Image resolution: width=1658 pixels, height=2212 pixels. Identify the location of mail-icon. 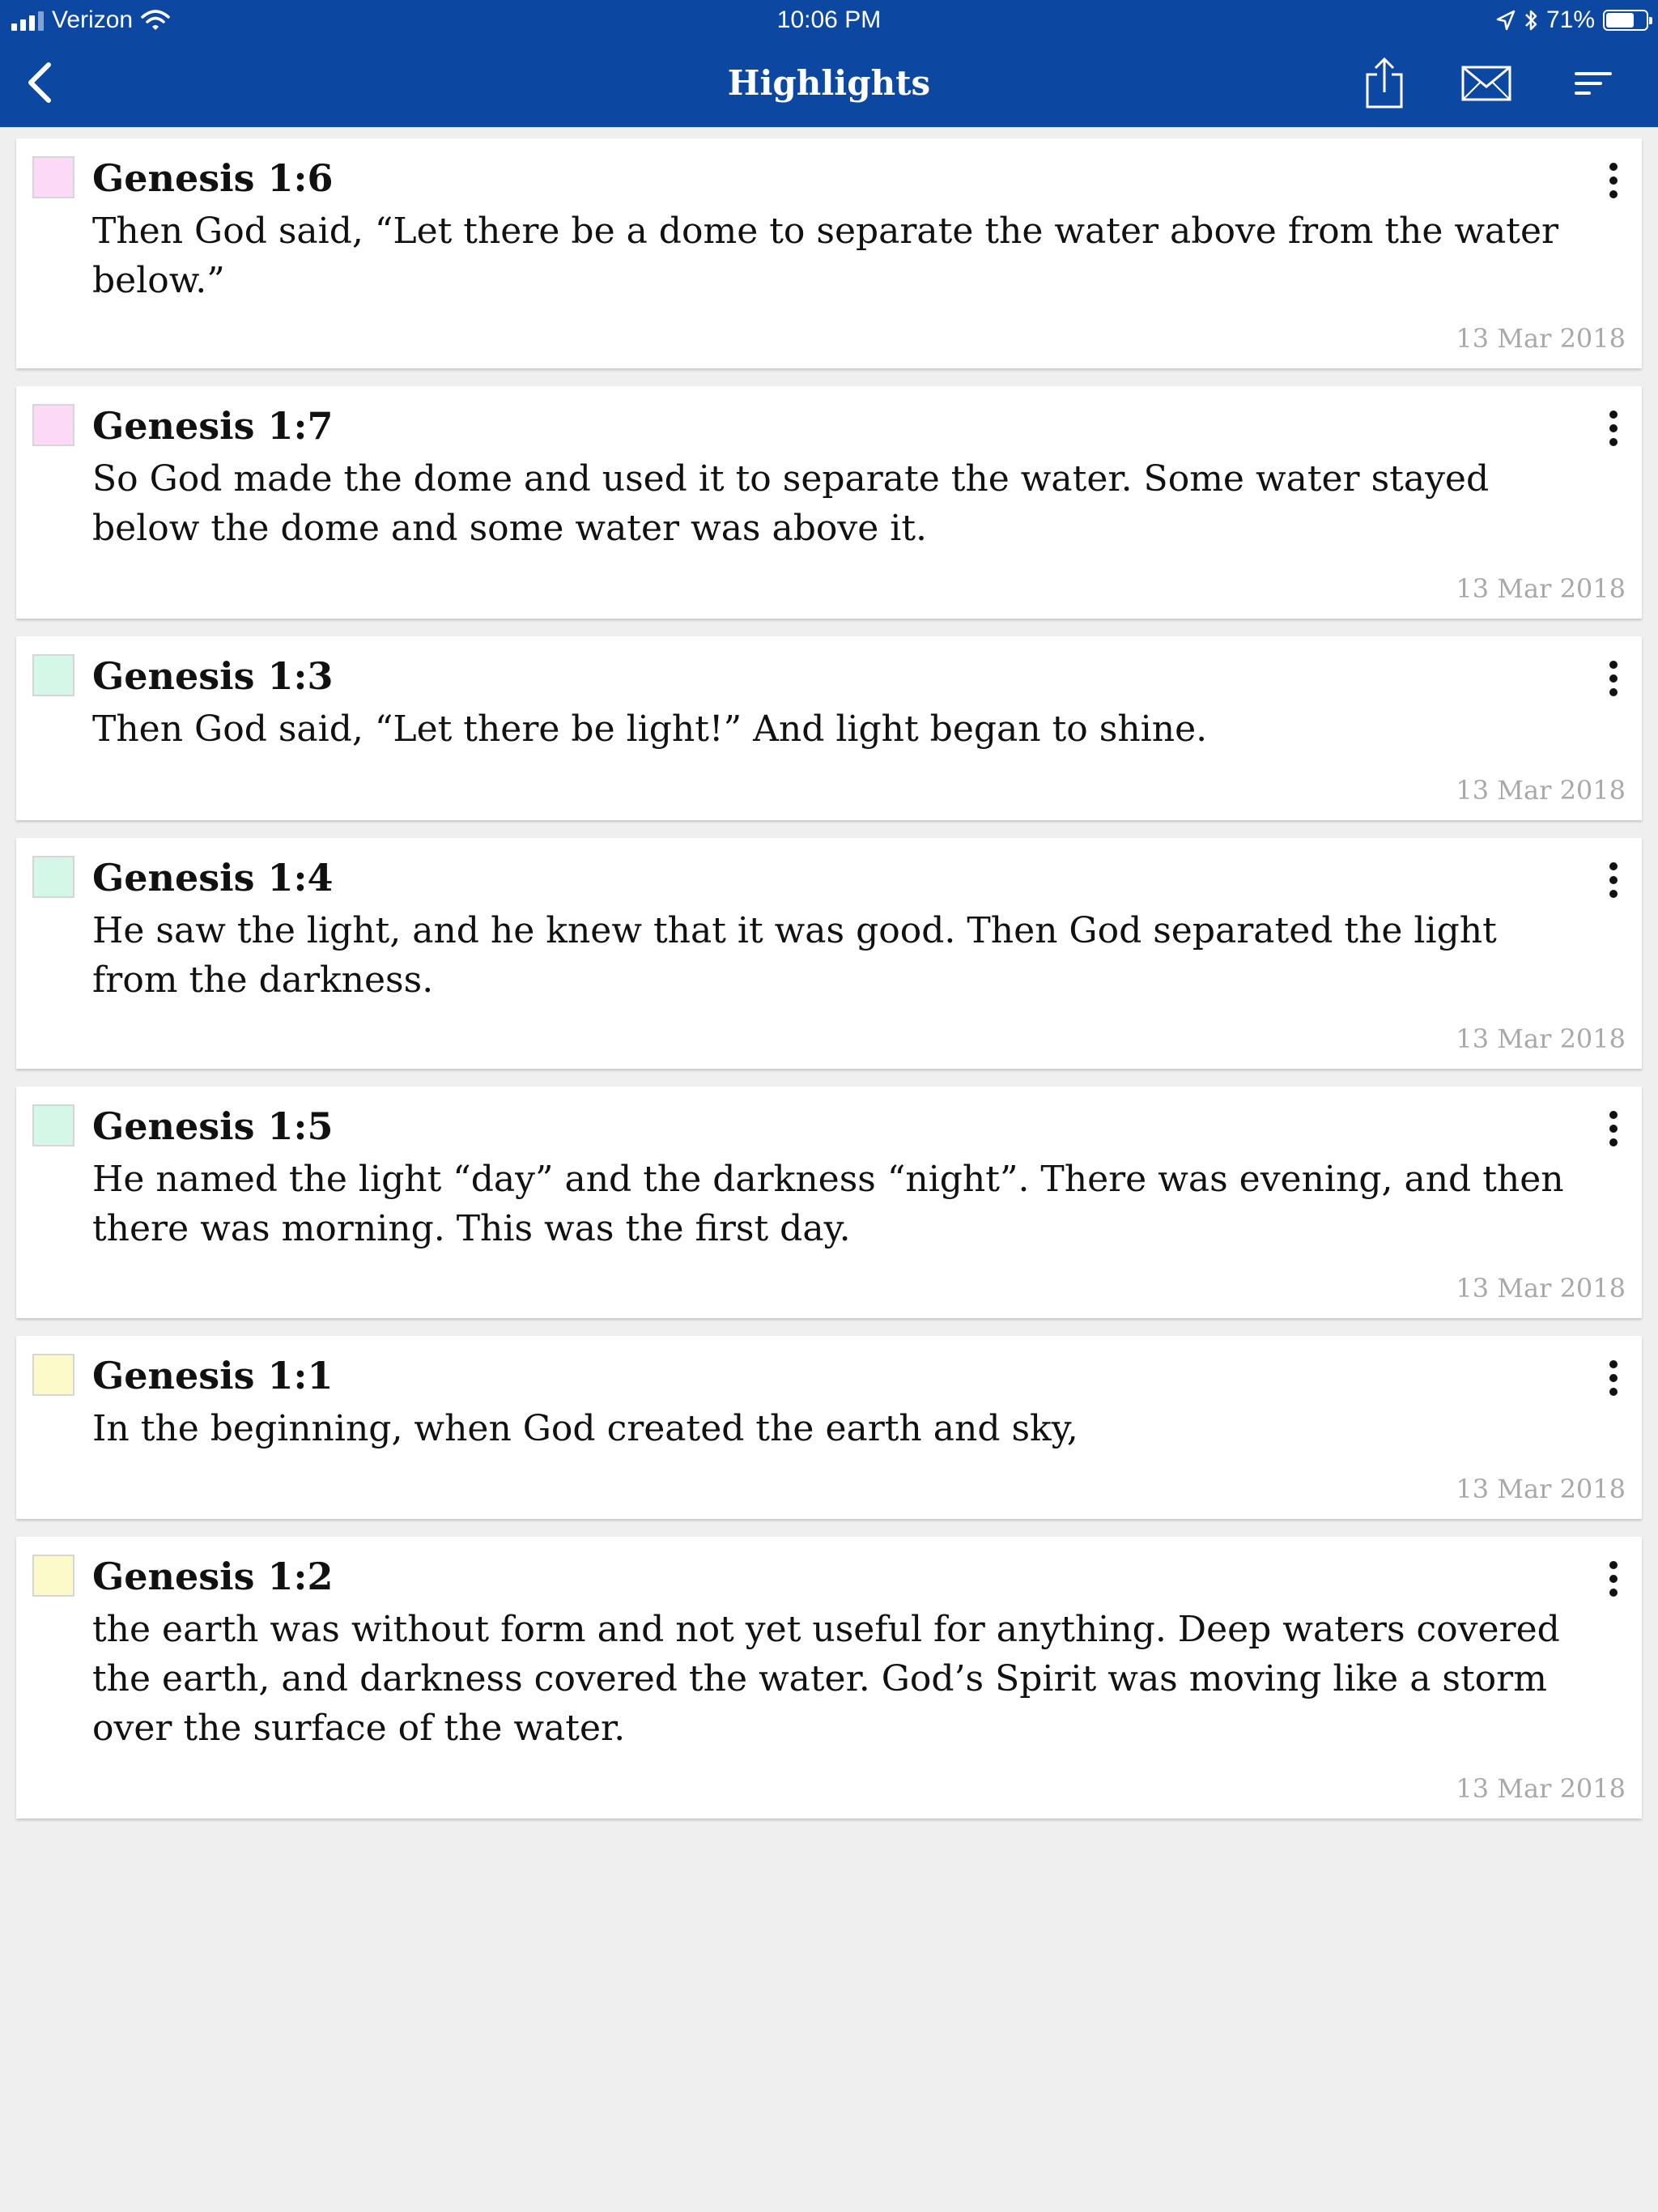
(1486, 84).